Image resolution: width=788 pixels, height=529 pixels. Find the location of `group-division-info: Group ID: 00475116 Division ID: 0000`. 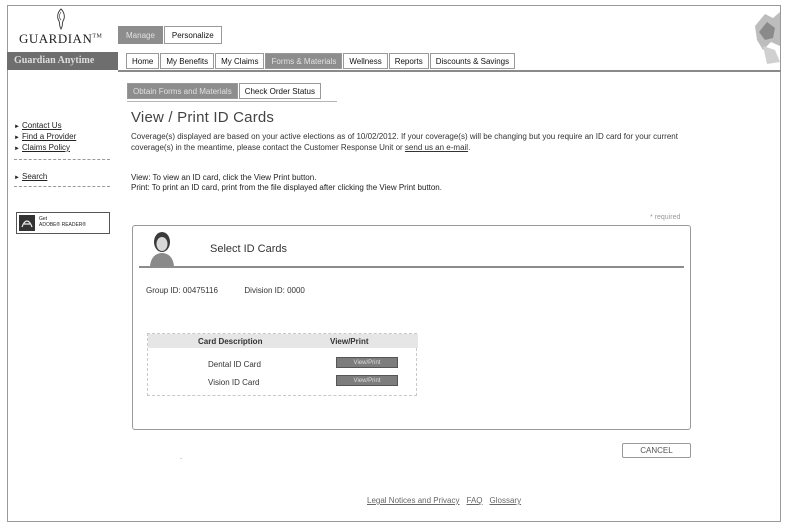

group-division-info: Group ID: 00475116 Division ID: 0000 is located at coordinates (225, 290).